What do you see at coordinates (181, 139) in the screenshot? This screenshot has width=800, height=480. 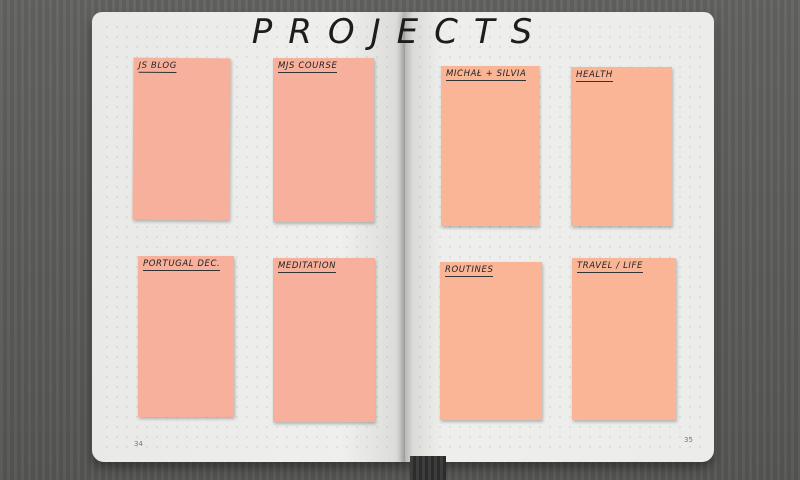 I see `sticky-note-js-blog: JS BLOG` at bounding box center [181, 139].